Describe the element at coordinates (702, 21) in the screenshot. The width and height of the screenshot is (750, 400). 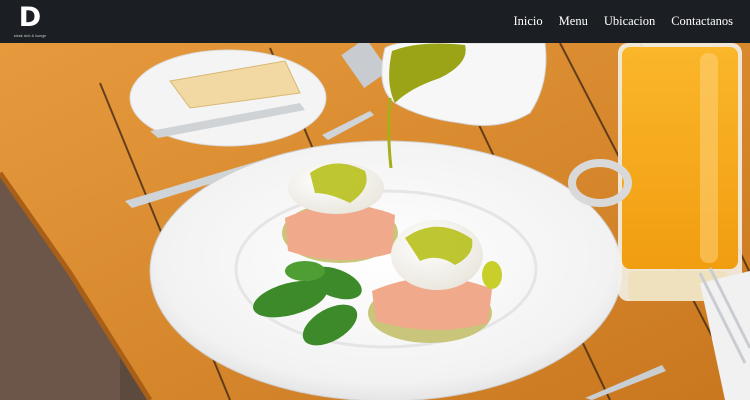
I see `nav-link-contactanos: Contactanos` at that location.